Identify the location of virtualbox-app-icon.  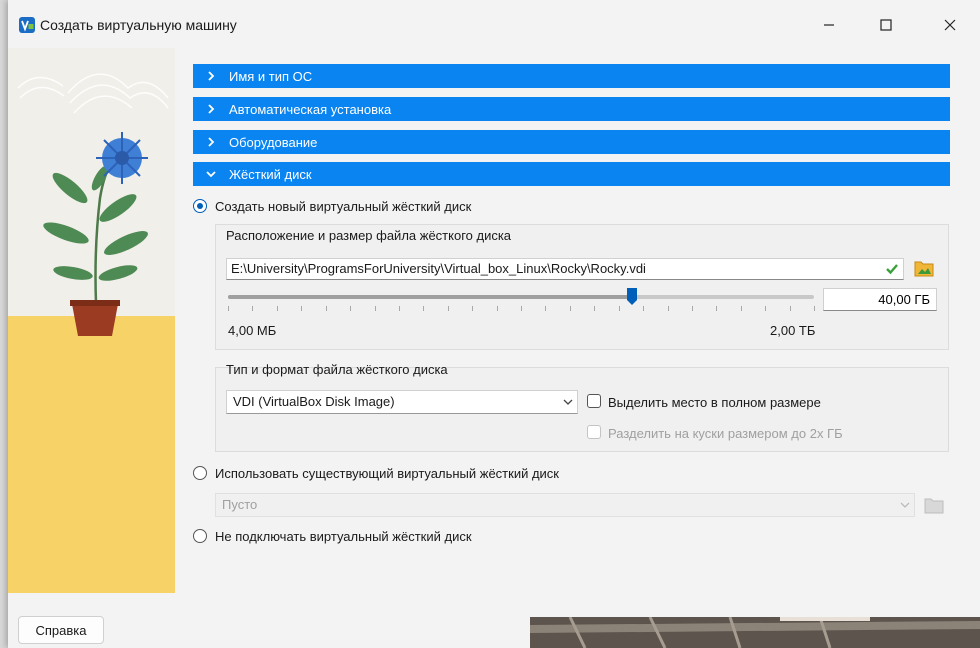
(27, 25).